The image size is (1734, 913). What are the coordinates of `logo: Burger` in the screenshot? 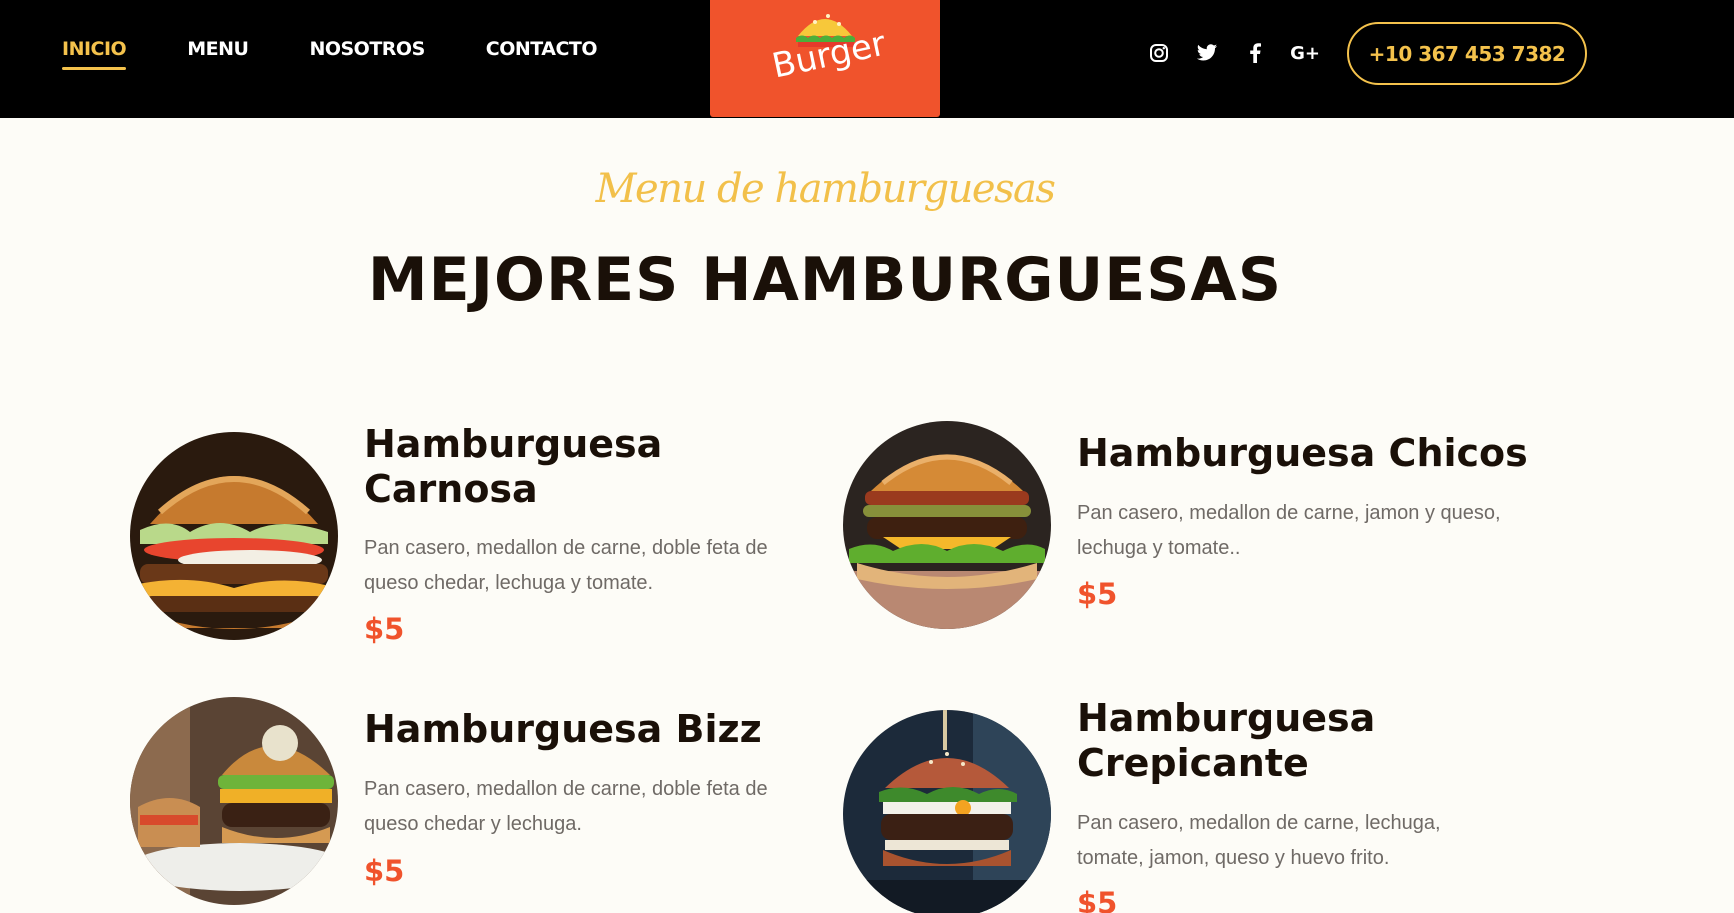 It's located at (825, 58).